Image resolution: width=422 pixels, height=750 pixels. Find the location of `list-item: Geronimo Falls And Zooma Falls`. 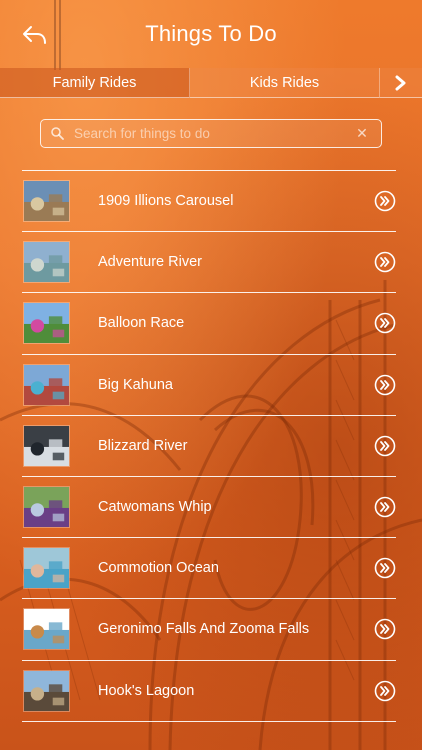

list-item: Geronimo Falls And Zooma Falls is located at coordinates (209, 630).